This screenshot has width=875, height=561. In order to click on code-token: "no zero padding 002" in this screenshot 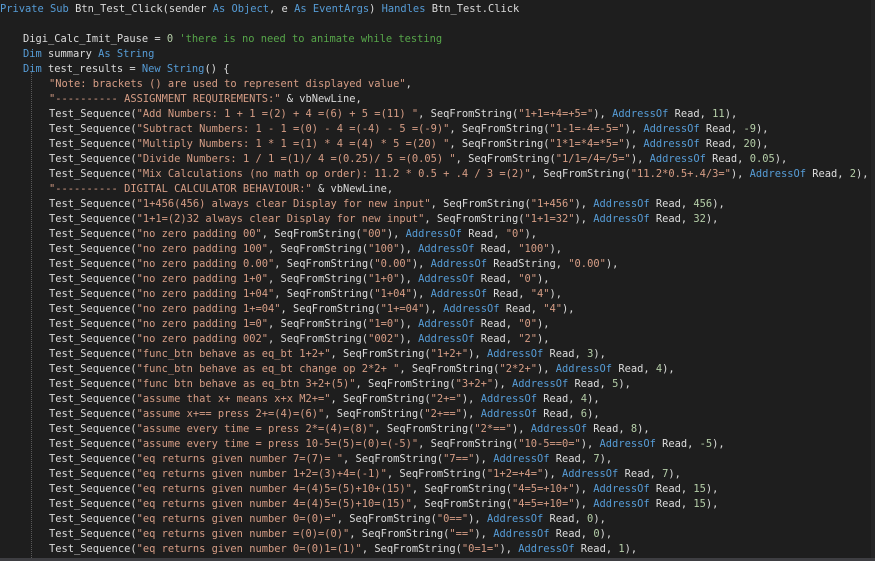, I will do `click(202, 339)`.